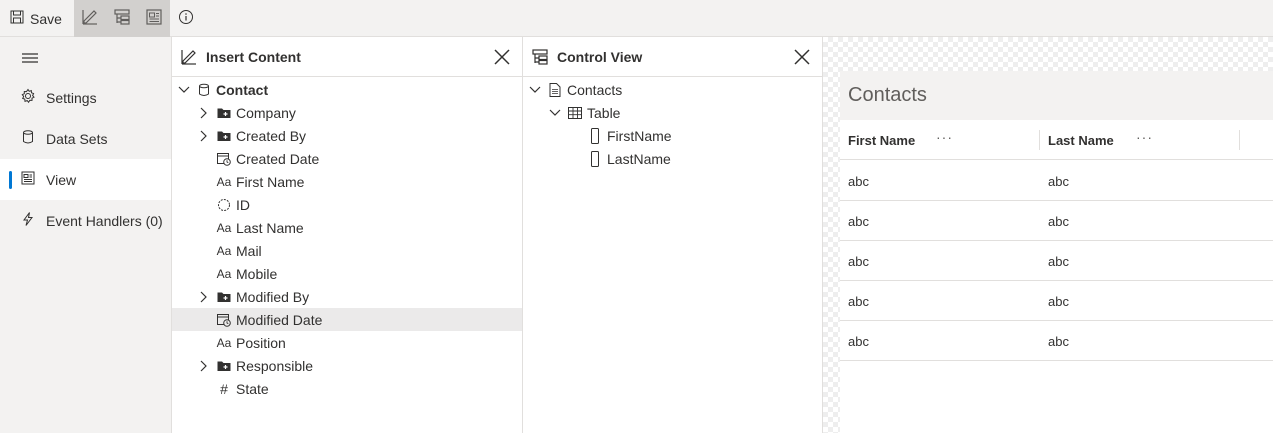 The height and width of the screenshot is (433, 1273). I want to click on tree-item-label: Position, so click(261, 342).